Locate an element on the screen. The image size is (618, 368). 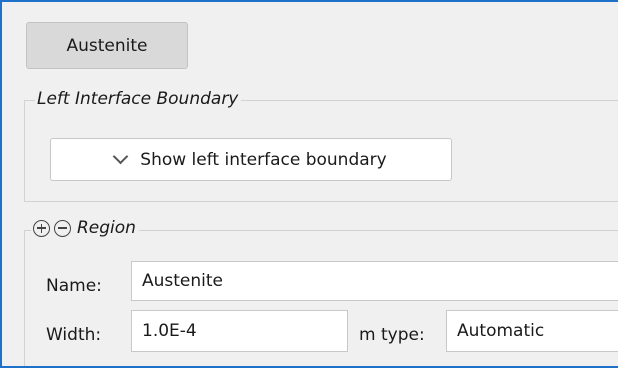
name-input-value: Austenite is located at coordinates (183, 281).